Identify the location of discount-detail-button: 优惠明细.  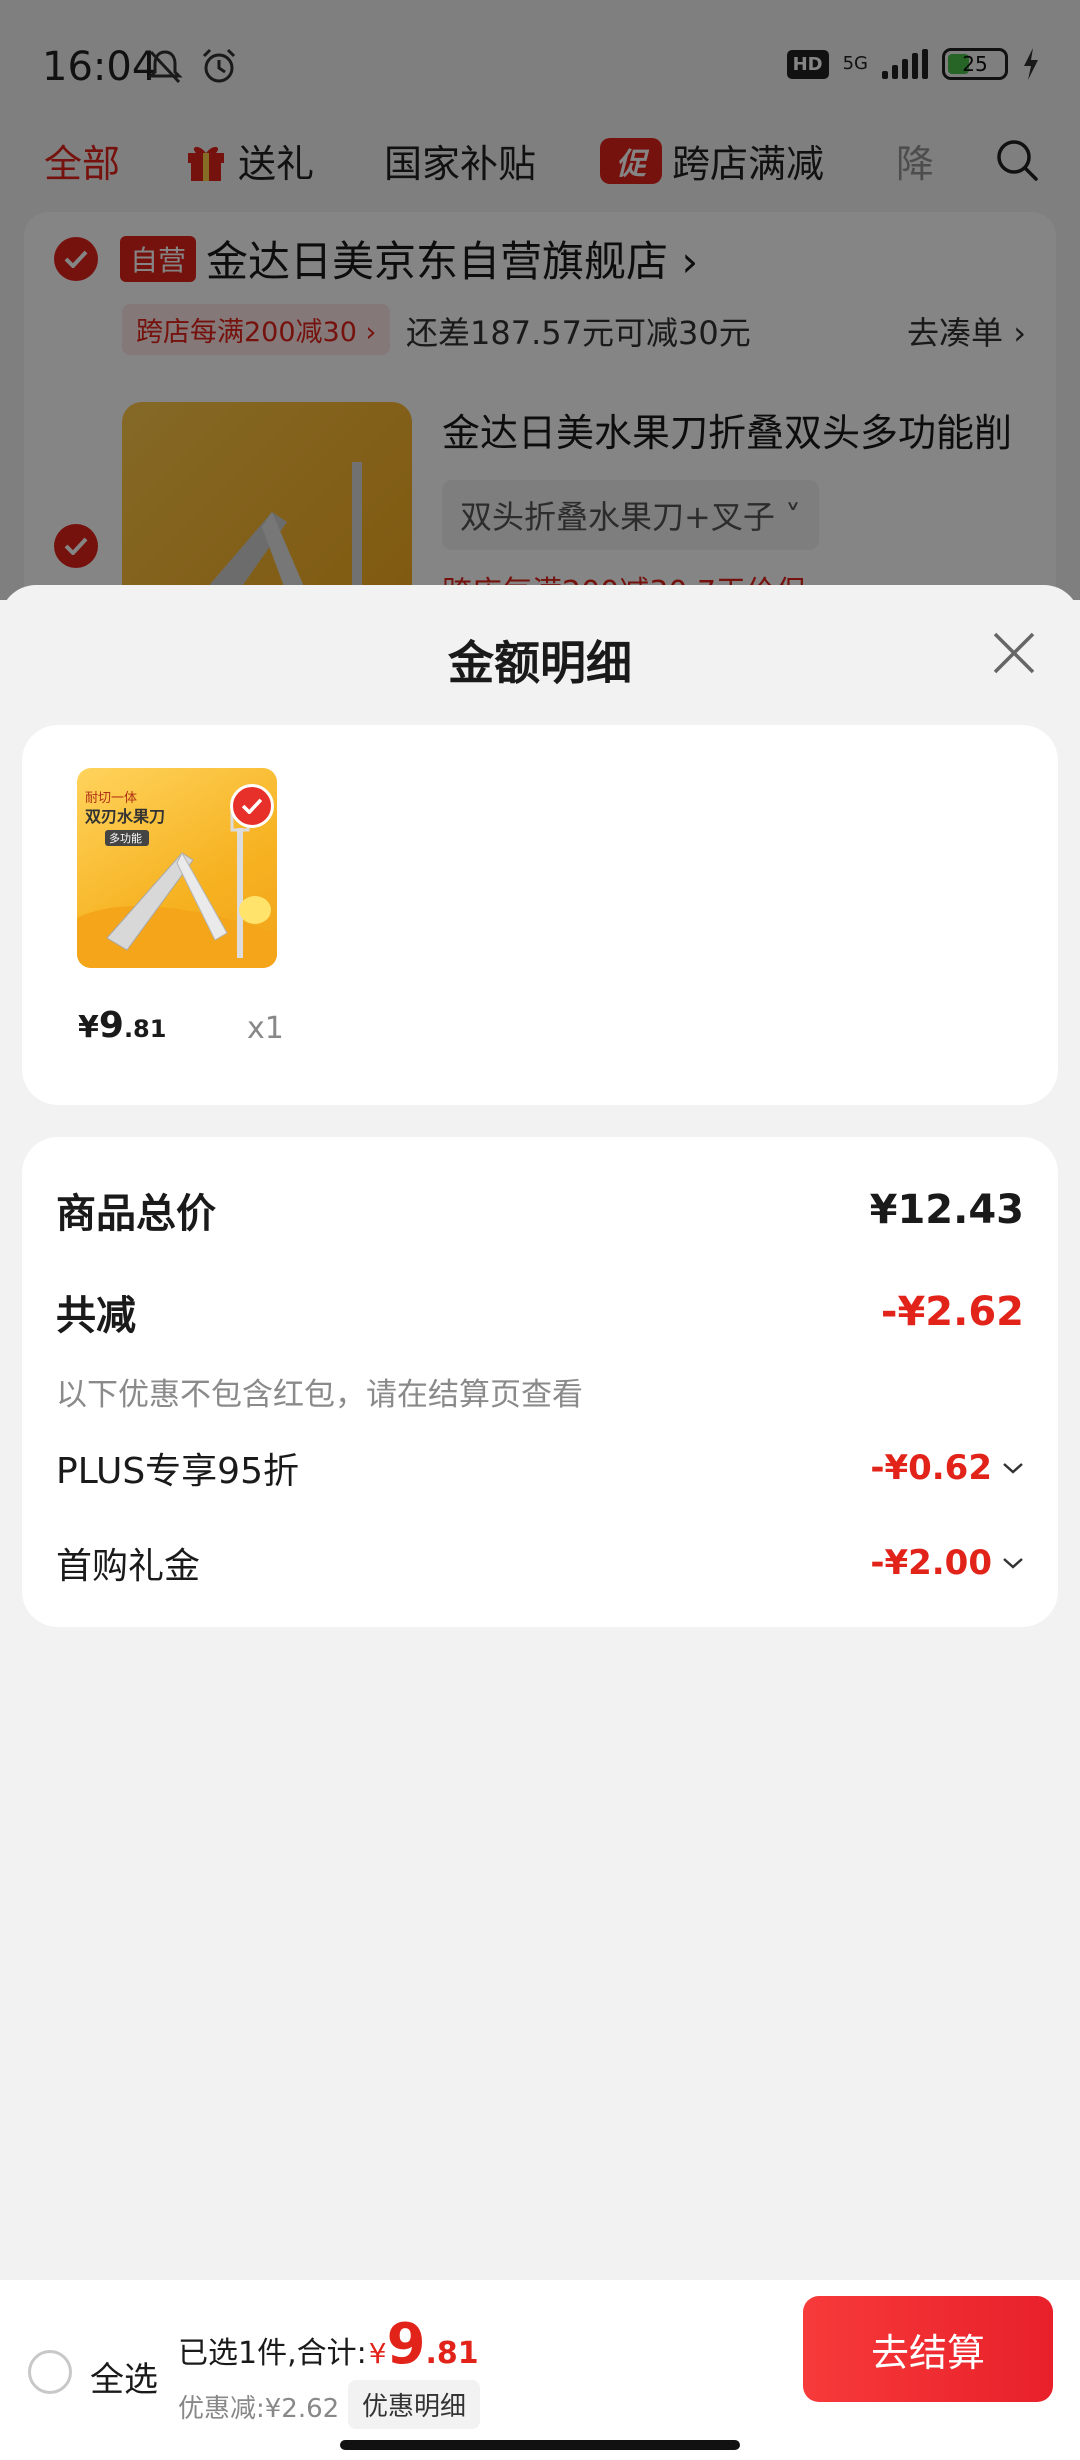
(414, 2404).